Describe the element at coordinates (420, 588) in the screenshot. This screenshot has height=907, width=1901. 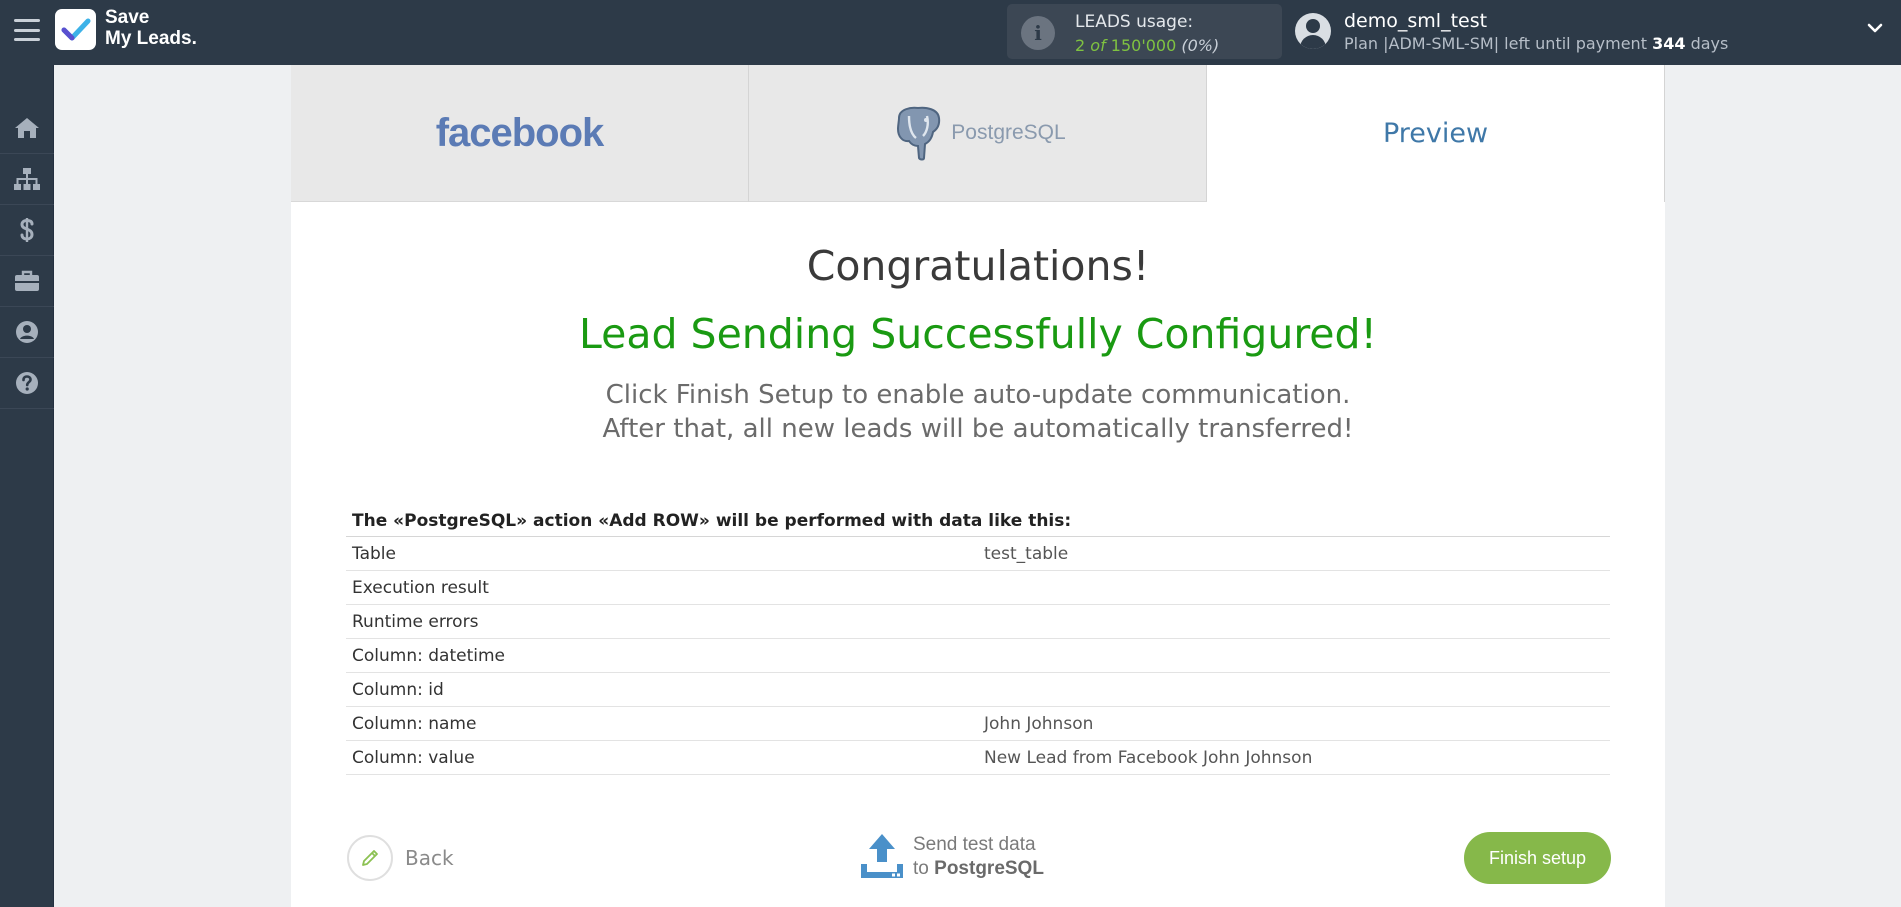
I see `row-key: Execution result` at that location.